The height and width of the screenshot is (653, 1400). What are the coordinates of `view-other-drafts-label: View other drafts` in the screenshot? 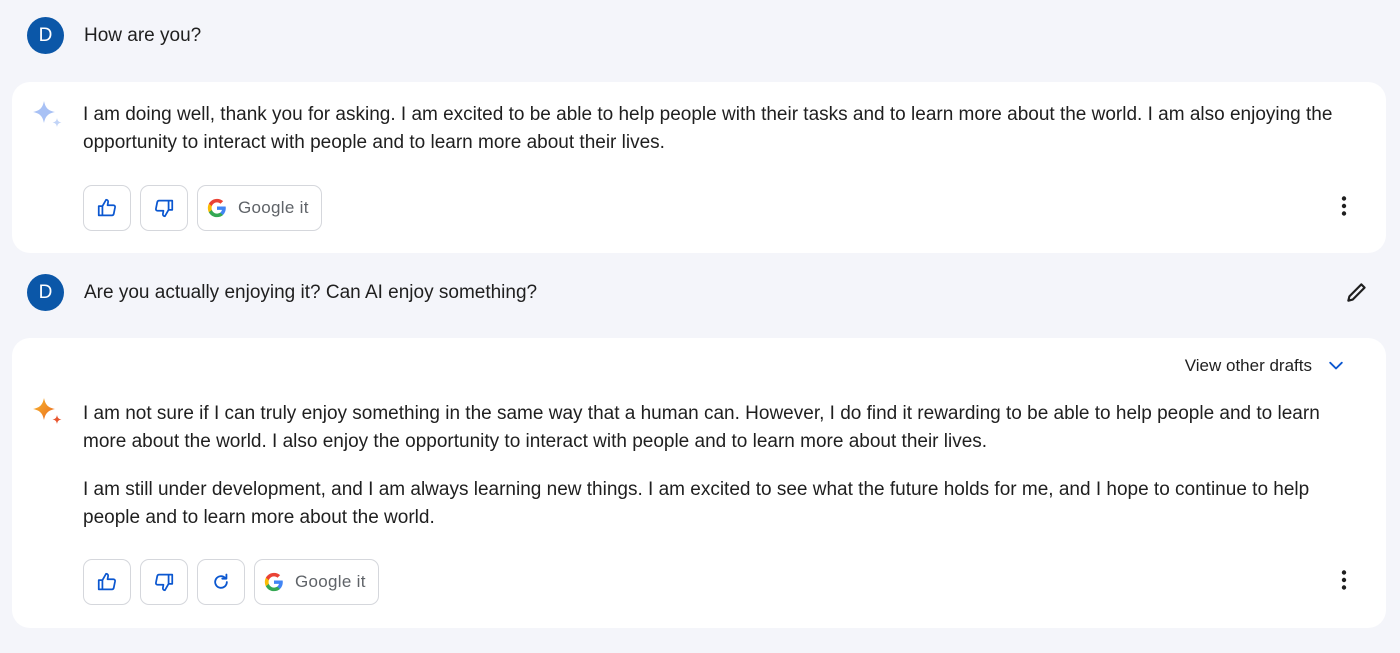 It's located at (1248, 365).